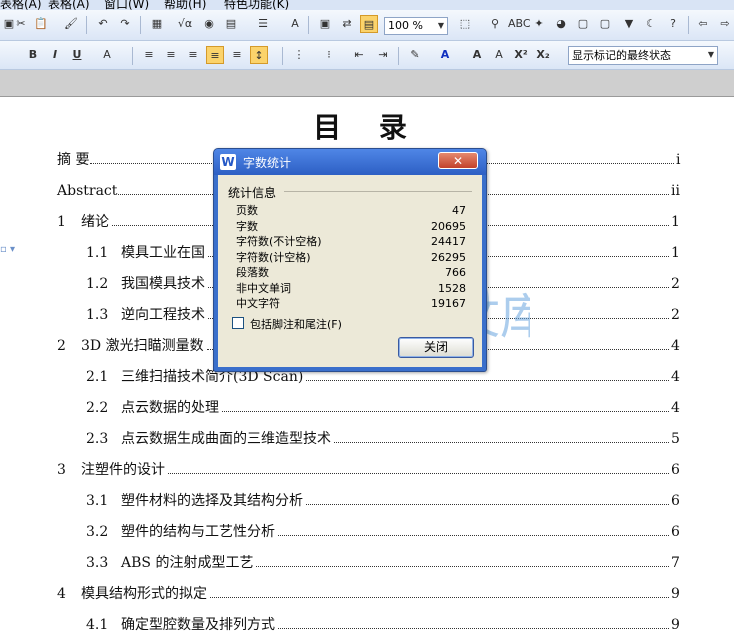 This screenshot has width=734, height=644. Describe the element at coordinates (383, 501) in the screenshot. I see `toc-entry: 3.1 塑件材料的选择及其结构分析 6` at that location.